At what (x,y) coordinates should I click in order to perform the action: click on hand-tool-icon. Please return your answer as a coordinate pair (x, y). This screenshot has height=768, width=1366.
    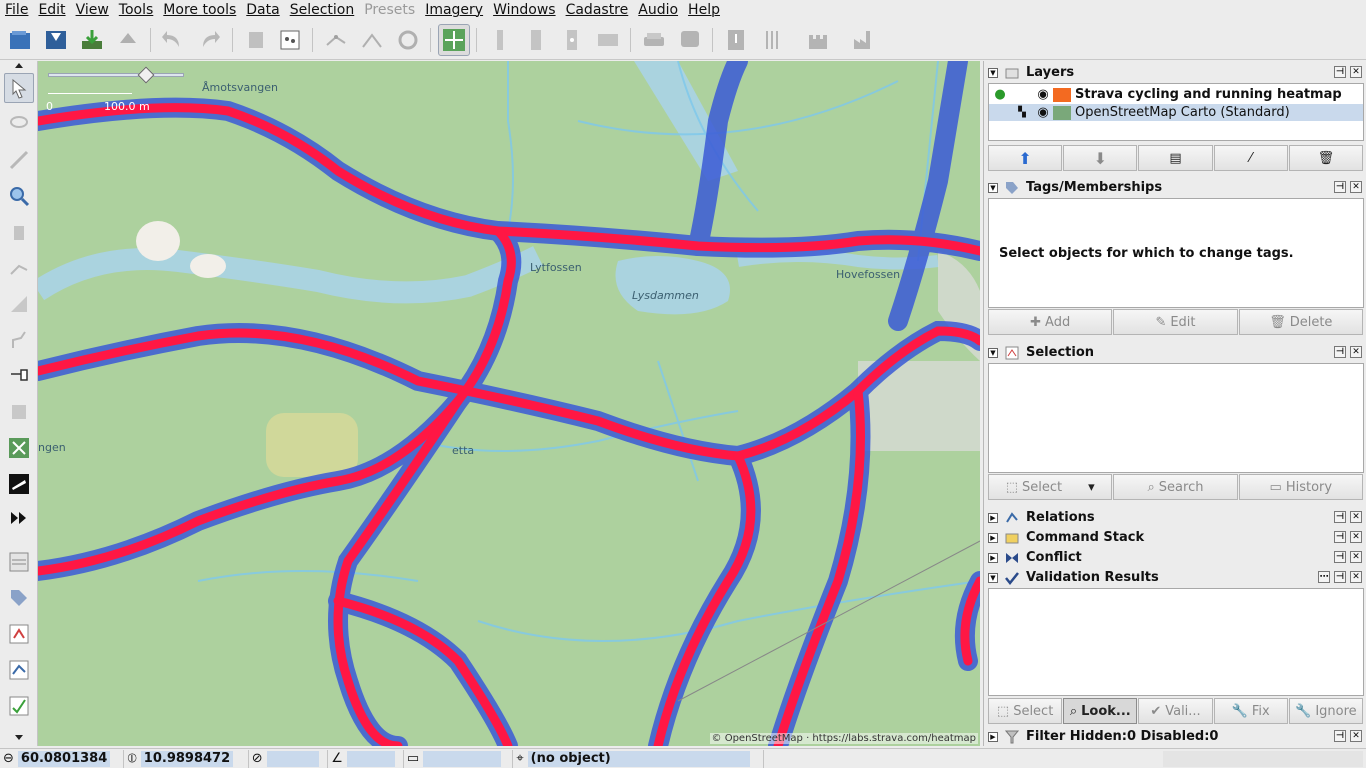
    Looking at the image, I should click on (19, 374).